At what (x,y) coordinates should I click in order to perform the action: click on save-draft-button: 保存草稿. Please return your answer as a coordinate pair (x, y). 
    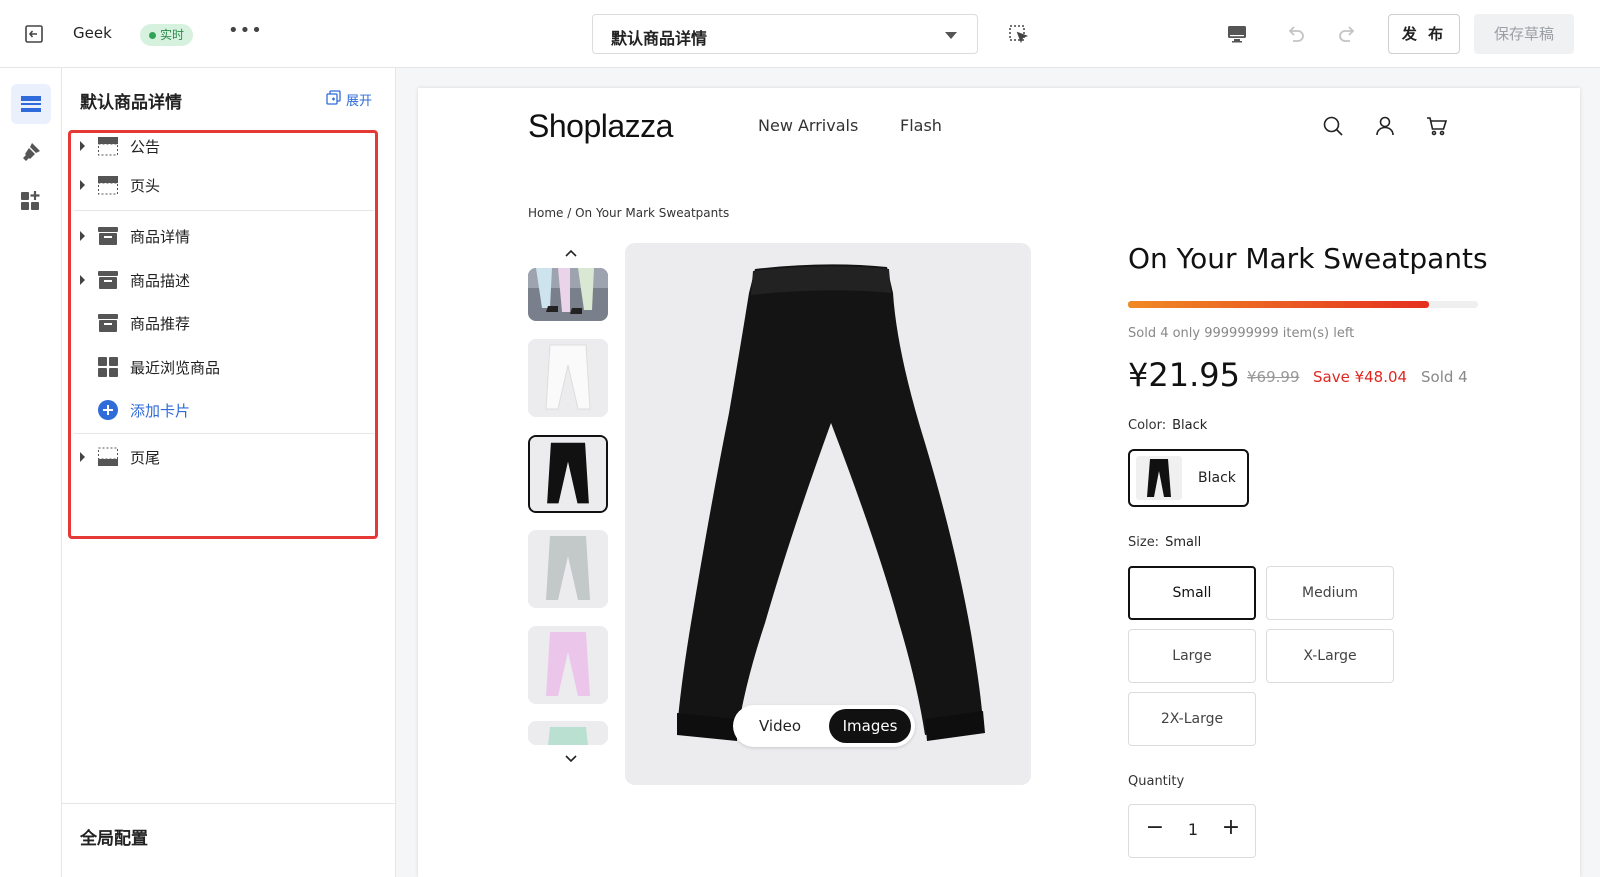
    Looking at the image, I should click on (1524, 34).